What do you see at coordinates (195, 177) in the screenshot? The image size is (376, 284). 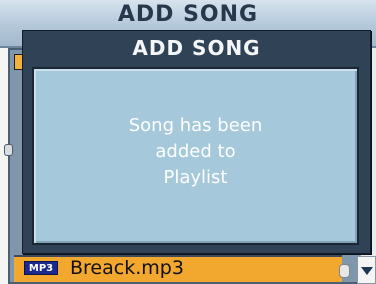 I see `dialog-message-line-3: Playlist` at bounding box center [195, 177].